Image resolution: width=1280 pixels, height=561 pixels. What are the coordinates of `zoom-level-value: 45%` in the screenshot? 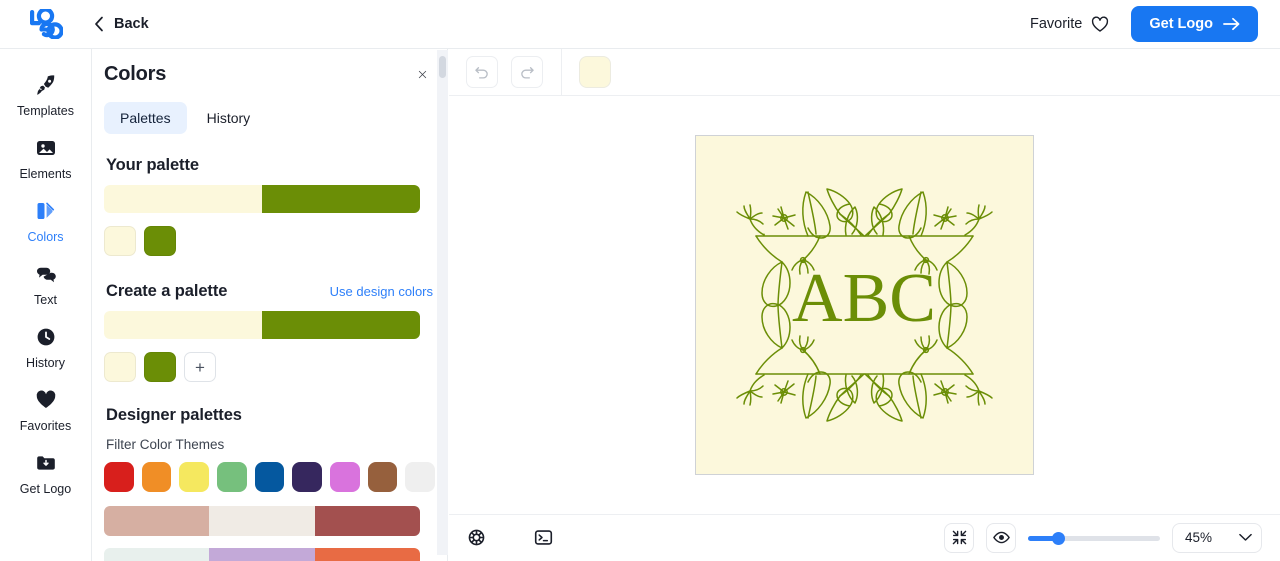 It's located at (1199, 537).